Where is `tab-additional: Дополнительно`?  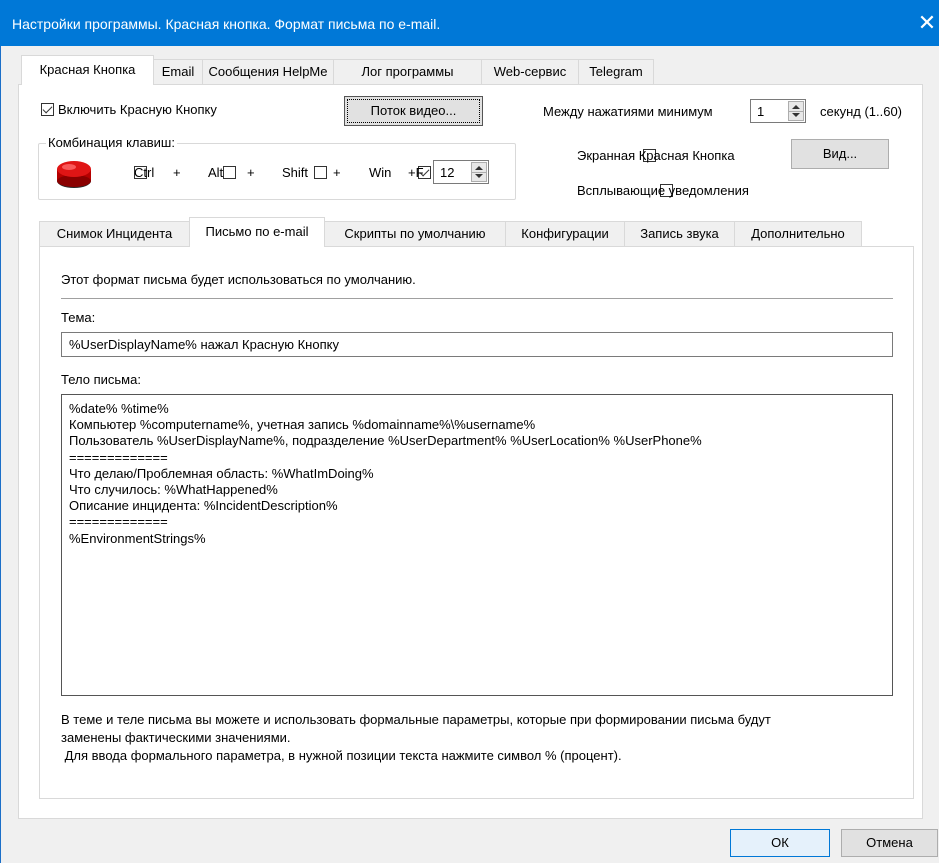
tab-additional: Дополнительно is located at coordinates (798, 233).